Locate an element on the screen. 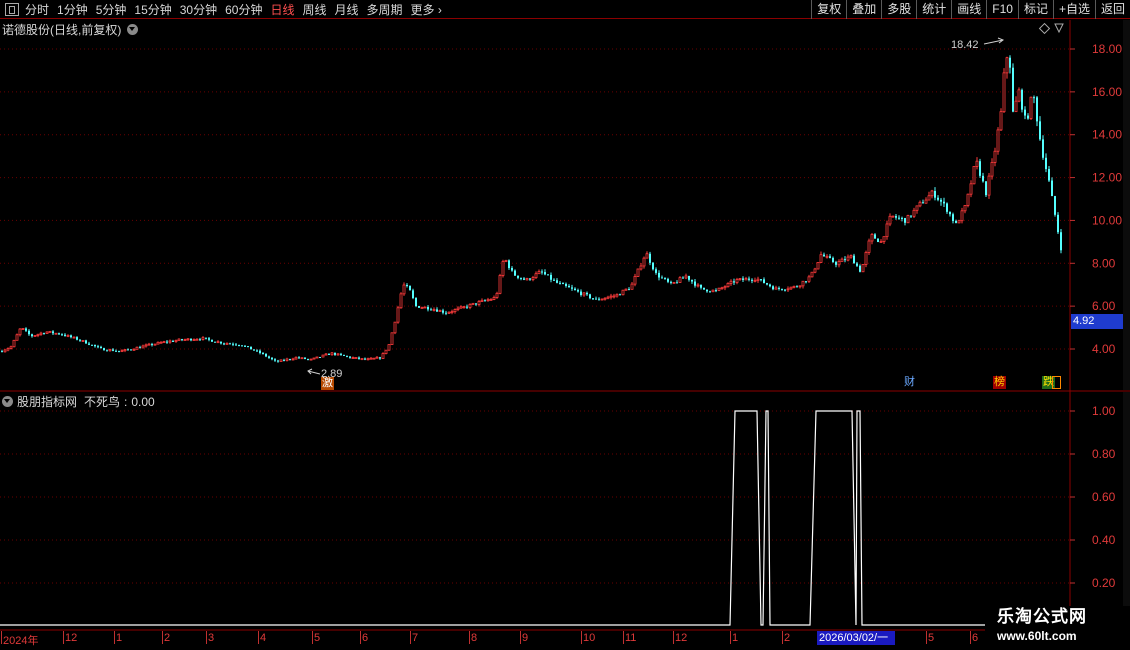  event-highlight-box is located at coordinates (1056, 382).